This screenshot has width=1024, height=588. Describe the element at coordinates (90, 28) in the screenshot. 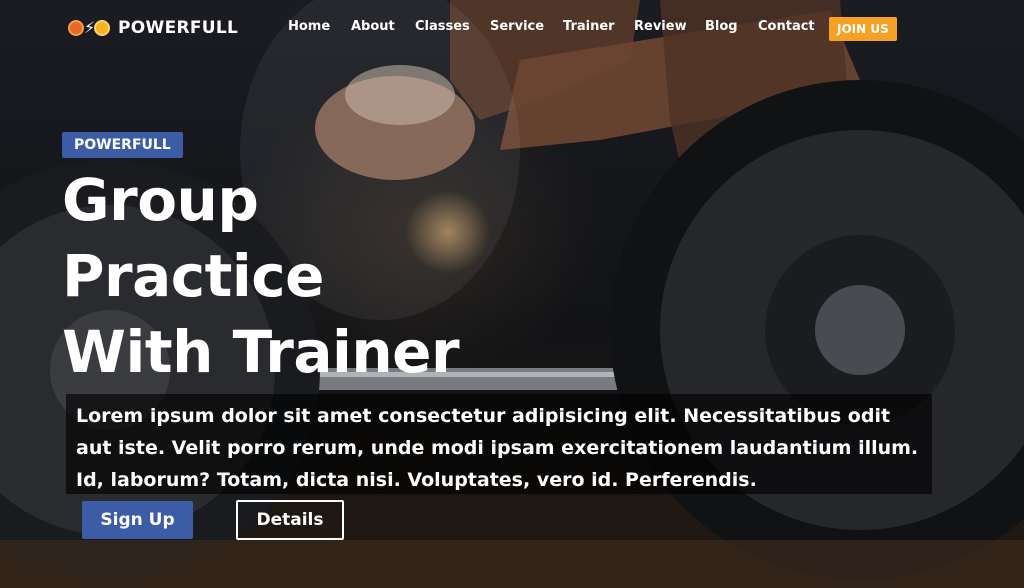

I see `dumbbell-bolt-icon: ⚡` at that location.